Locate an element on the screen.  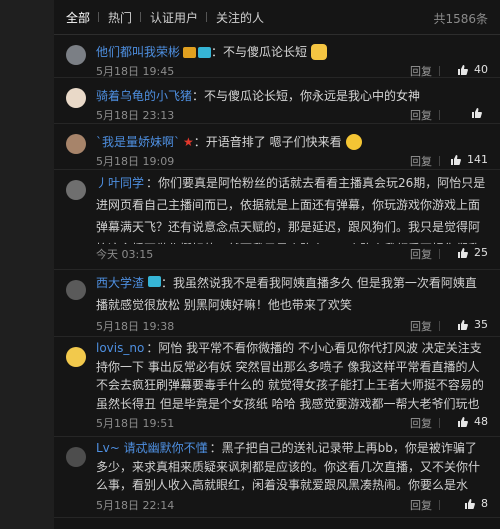
comment-time: 5月18日 22:14 is located at coordinates (135, 505).